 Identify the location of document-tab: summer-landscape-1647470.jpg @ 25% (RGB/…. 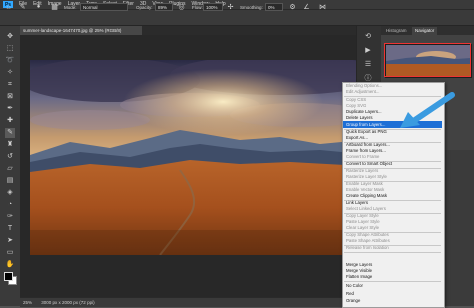
(81, 30).